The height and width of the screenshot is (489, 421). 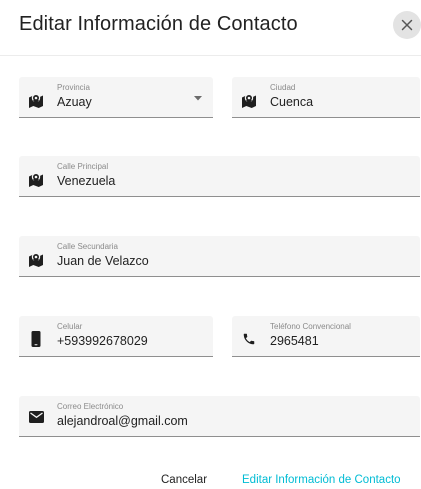 What do you see at coordinates (321, 480) in the screenshot?
I see `save-contact-button: Editar Información de Contacto` at bounding box center [321, 480].